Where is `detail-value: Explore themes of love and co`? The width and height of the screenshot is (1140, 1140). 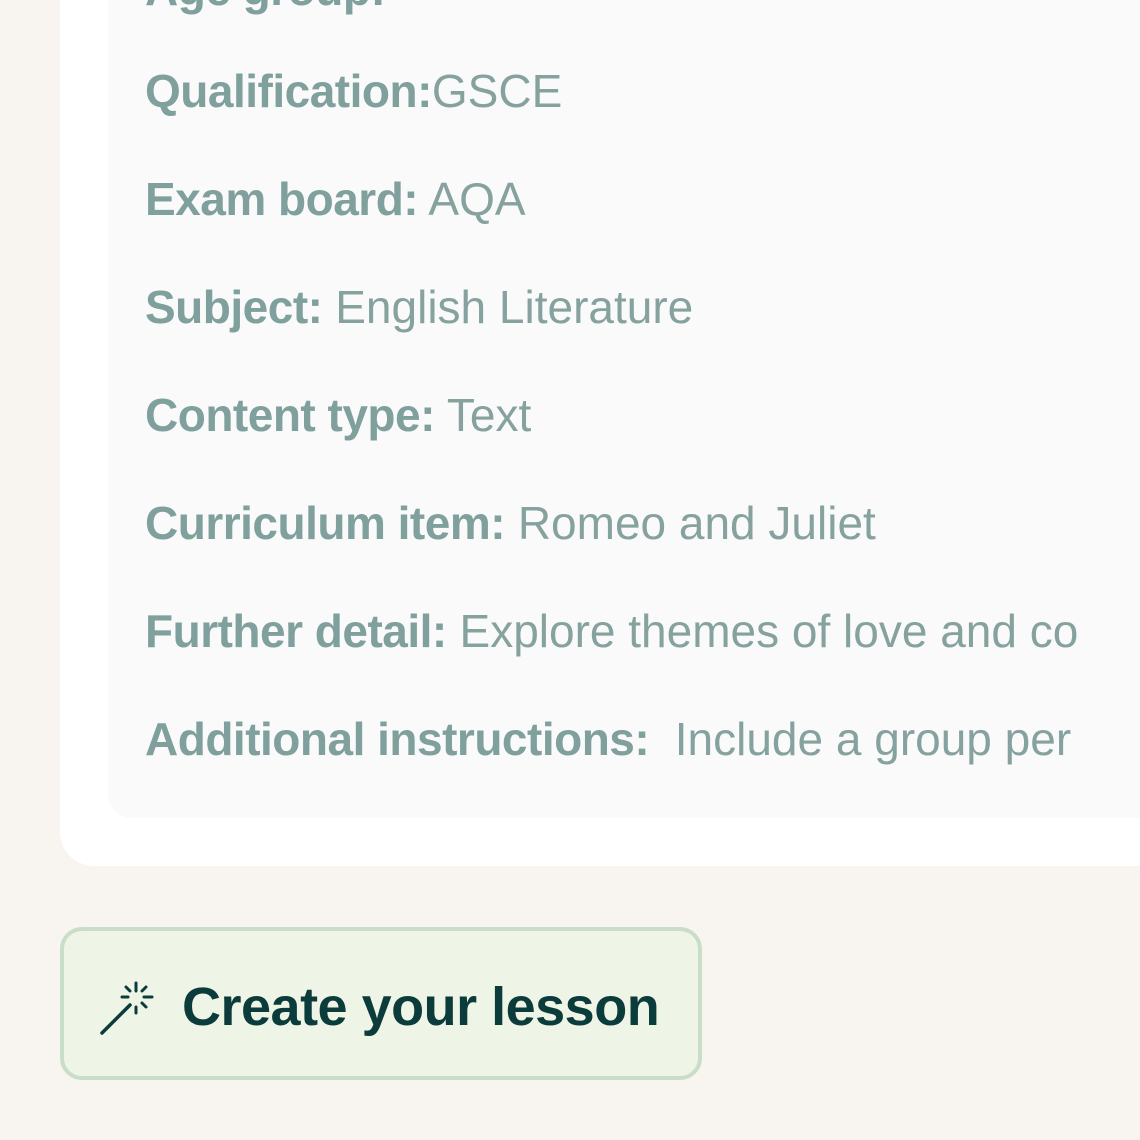
detail-value: Explore themes of love and co is located at coordinates (769, 631).